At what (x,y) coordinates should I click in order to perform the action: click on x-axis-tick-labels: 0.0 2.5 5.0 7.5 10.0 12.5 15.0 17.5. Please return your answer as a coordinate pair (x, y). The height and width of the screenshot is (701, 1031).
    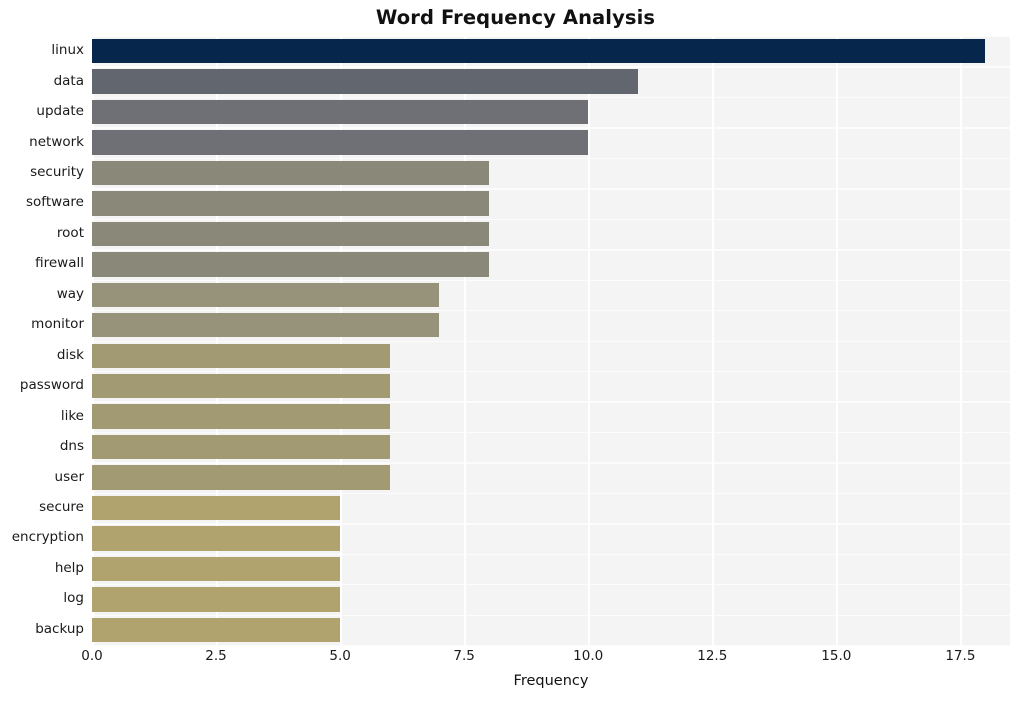
    Looking at the image, I should click on (545, 659).